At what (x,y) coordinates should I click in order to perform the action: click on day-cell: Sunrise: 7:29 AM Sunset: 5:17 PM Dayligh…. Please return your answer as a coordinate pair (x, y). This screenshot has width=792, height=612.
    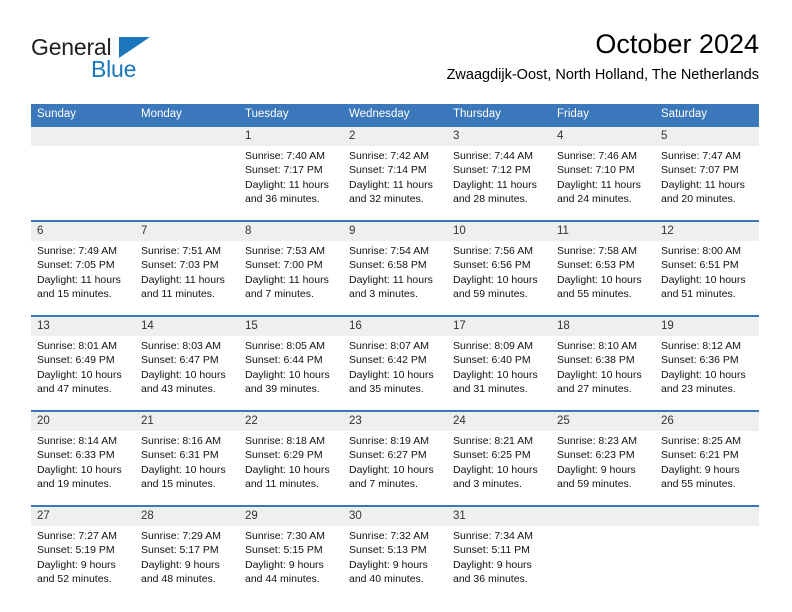
    Looking at the image, I should click on (187, 559).